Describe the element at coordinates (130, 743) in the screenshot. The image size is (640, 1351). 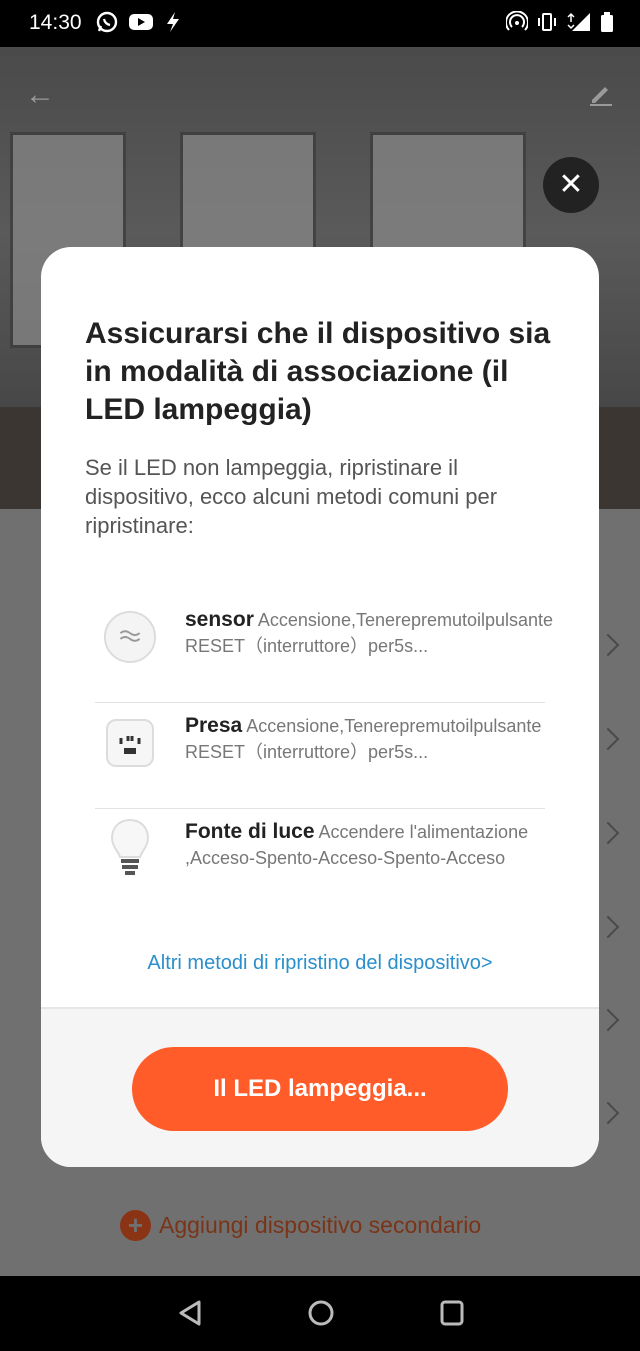
I see `plug-icon` at that location.